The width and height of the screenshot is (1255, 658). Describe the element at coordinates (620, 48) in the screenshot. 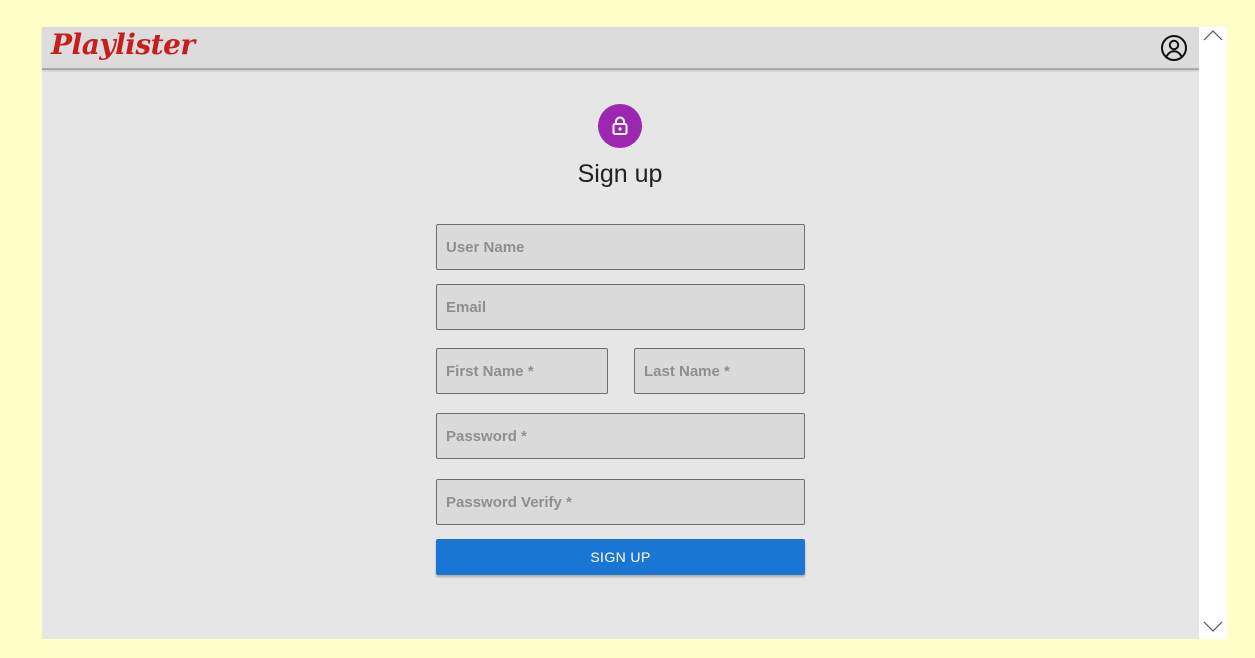

I see `app-bar: Playlister` at that location.